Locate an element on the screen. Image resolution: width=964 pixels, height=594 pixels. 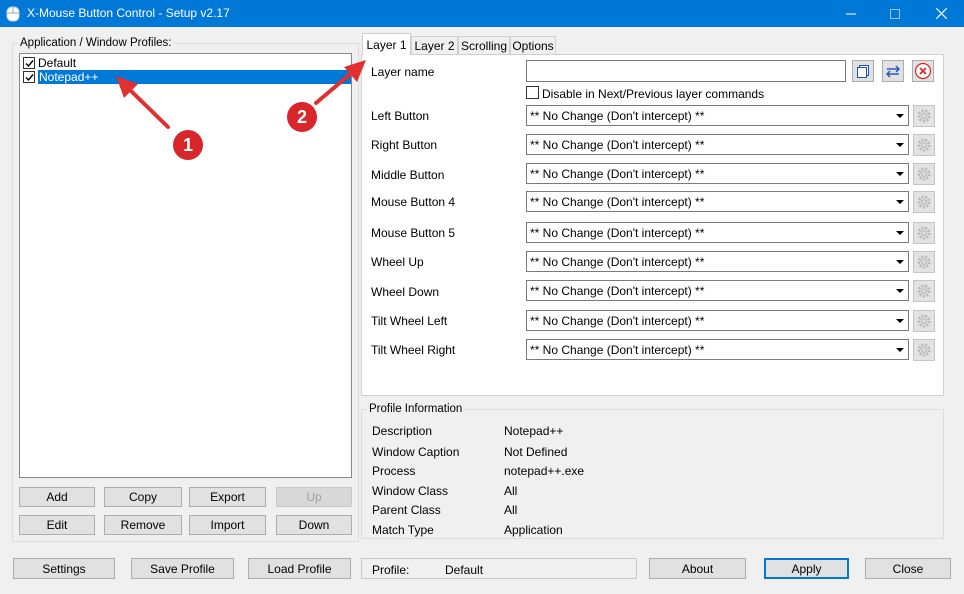
remove-button: Remove is located at coordinates (143, 525).